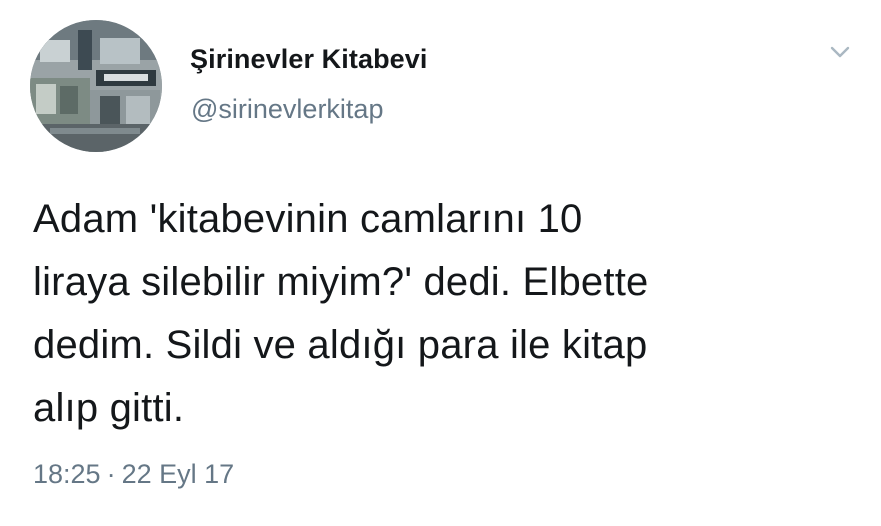 The height and width of the screenshot is (526, 881). I want to click on author-display-name: Şirinevler Kitabevi, so click(309, 59).